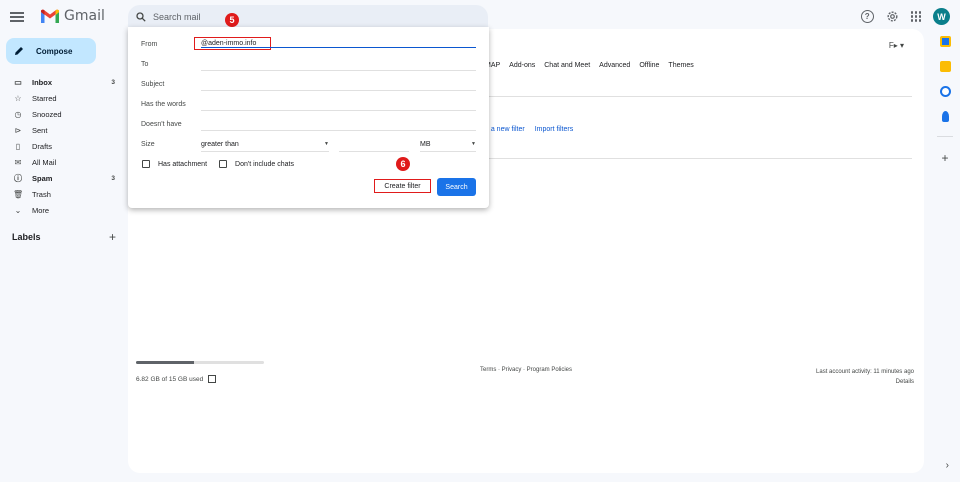  What do you see at coordinates (62, 130) in the screenshot?
I see `sidebar-item-sent: ⊳ Sent` at bounding box center [62, 130].